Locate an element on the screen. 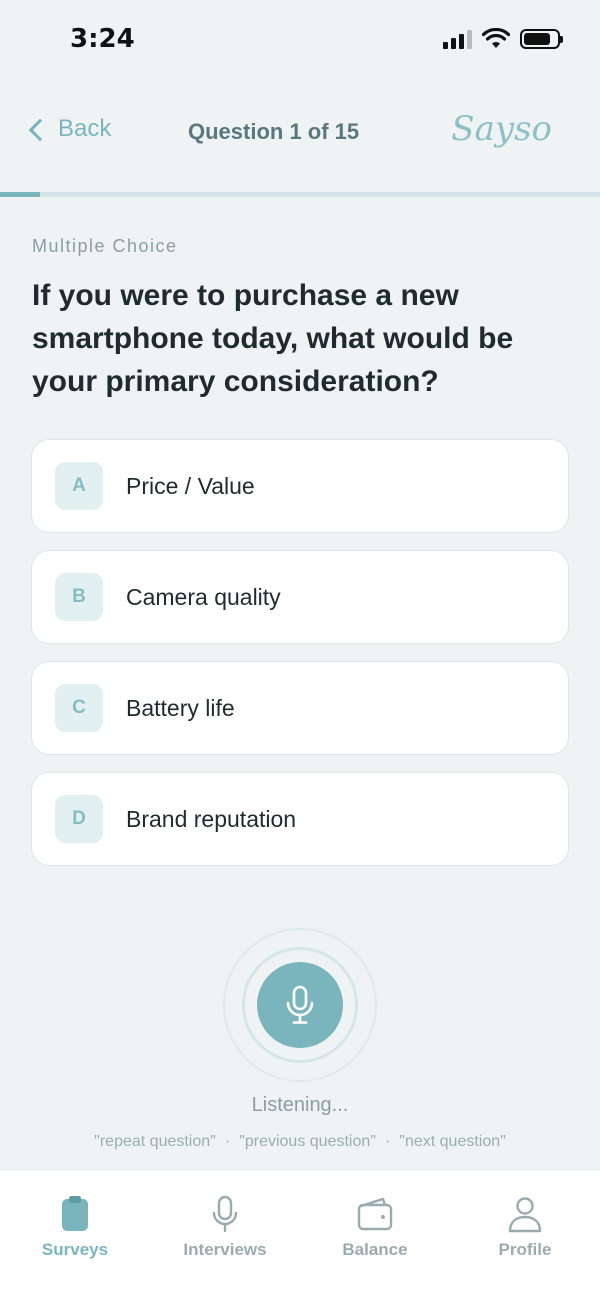 This screenshot has width=600, height=1298. back-button: Back is located at coordinates (70, 129).